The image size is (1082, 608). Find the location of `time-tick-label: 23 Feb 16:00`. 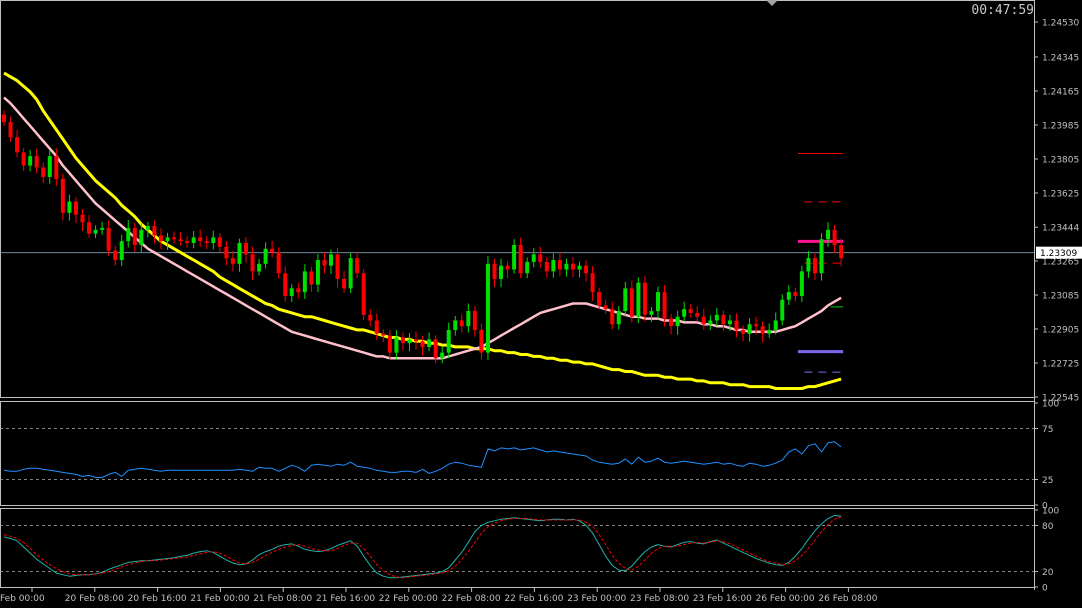

time-tick-label: 23 Feb 16:00 is located at coordinates (722, 599).